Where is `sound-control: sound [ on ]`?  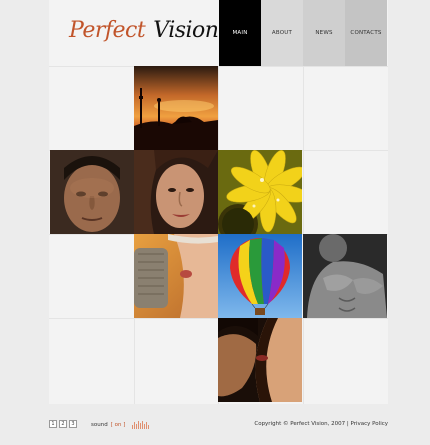
sound-control: sound [ on ] is located at coordinates (120, 425).